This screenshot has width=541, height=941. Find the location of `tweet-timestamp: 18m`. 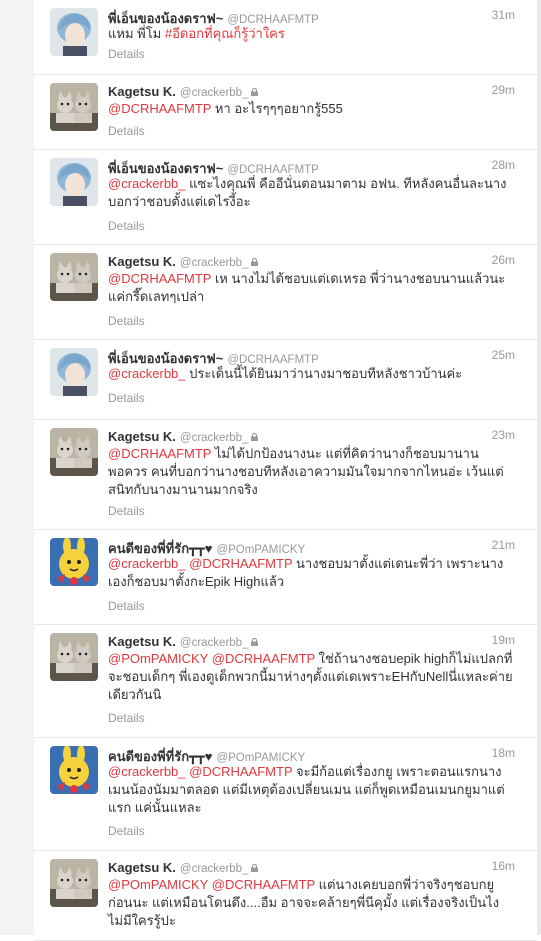

tweet-timestamp: 18m is located at coordinates (503, 753).